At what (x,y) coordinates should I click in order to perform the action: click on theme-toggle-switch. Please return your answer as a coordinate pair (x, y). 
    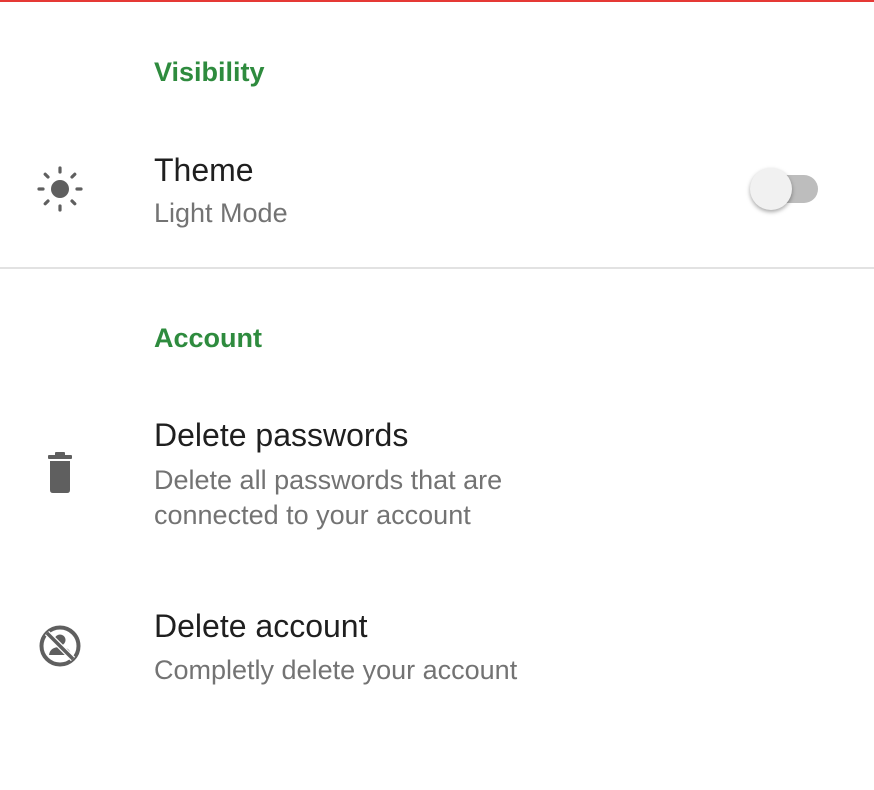
    Looking at the image, I should click on (786, 189).